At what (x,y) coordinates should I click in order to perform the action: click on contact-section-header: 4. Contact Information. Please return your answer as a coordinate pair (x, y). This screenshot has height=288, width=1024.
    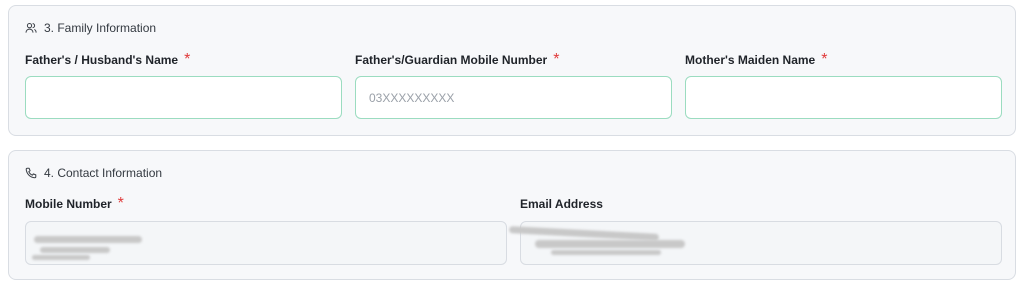
    Looking at the image, I should click on (93, 173).